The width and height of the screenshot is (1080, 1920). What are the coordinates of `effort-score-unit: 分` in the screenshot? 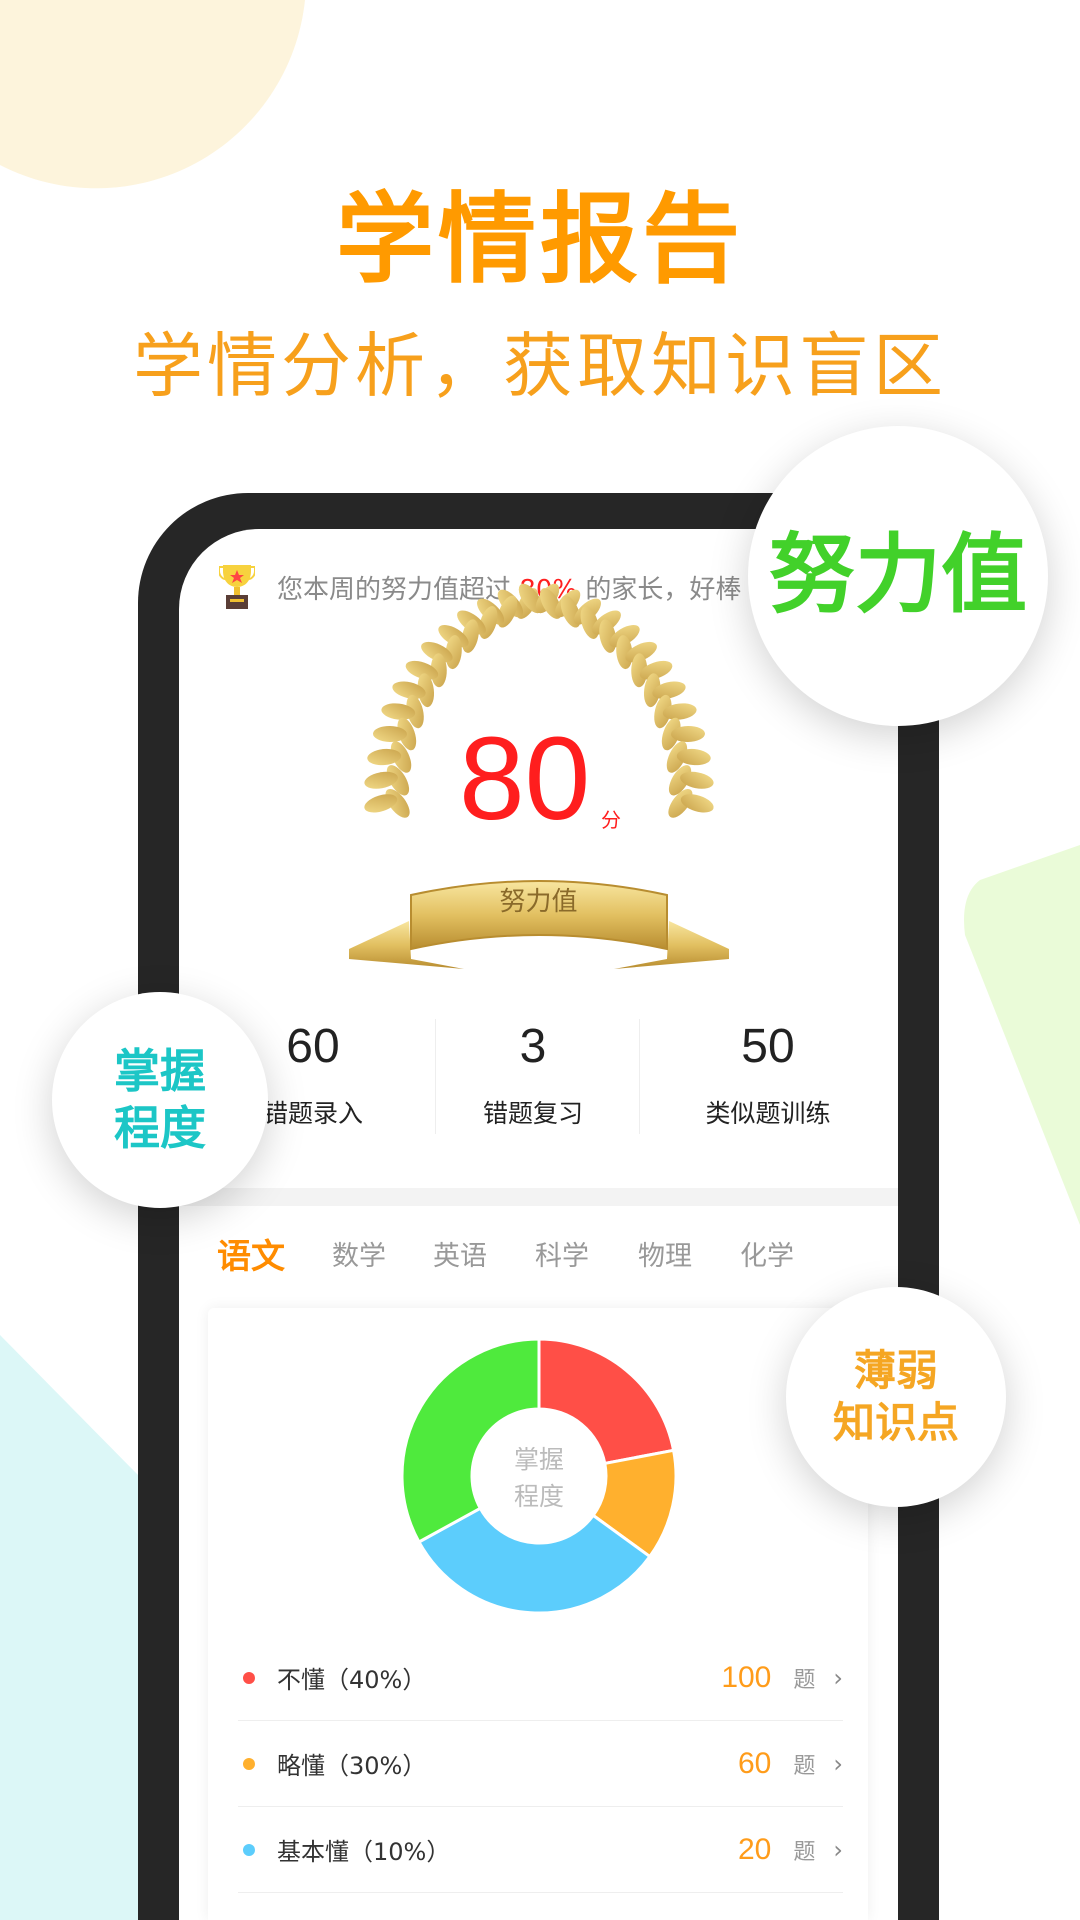 It's located at (611, 820).